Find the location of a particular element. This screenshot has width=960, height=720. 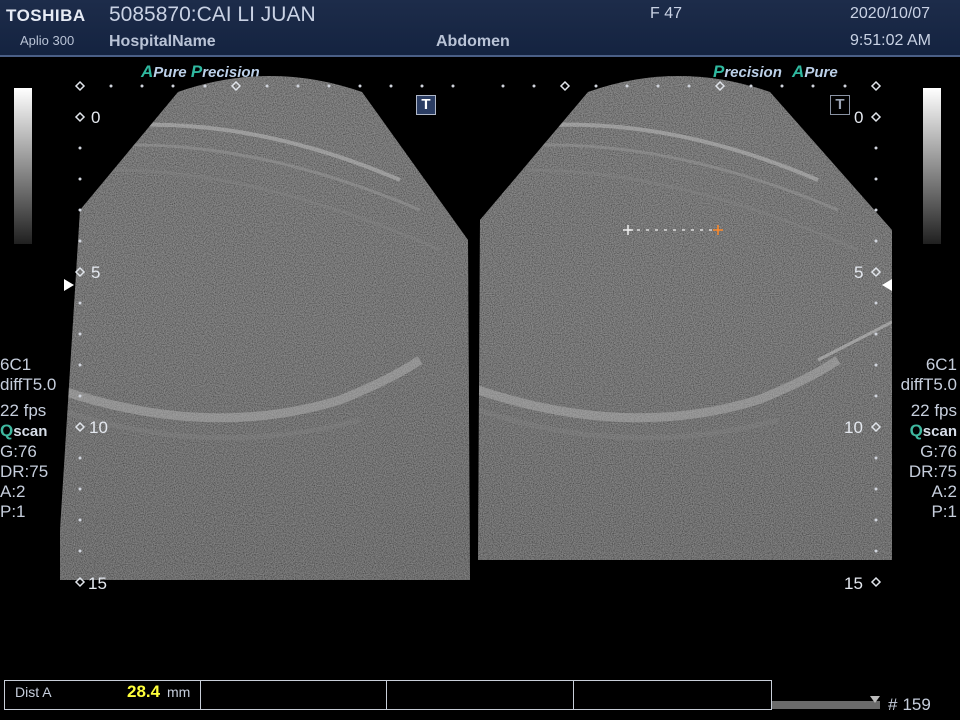

focus-marker-left is located at coordinates (69, 285).